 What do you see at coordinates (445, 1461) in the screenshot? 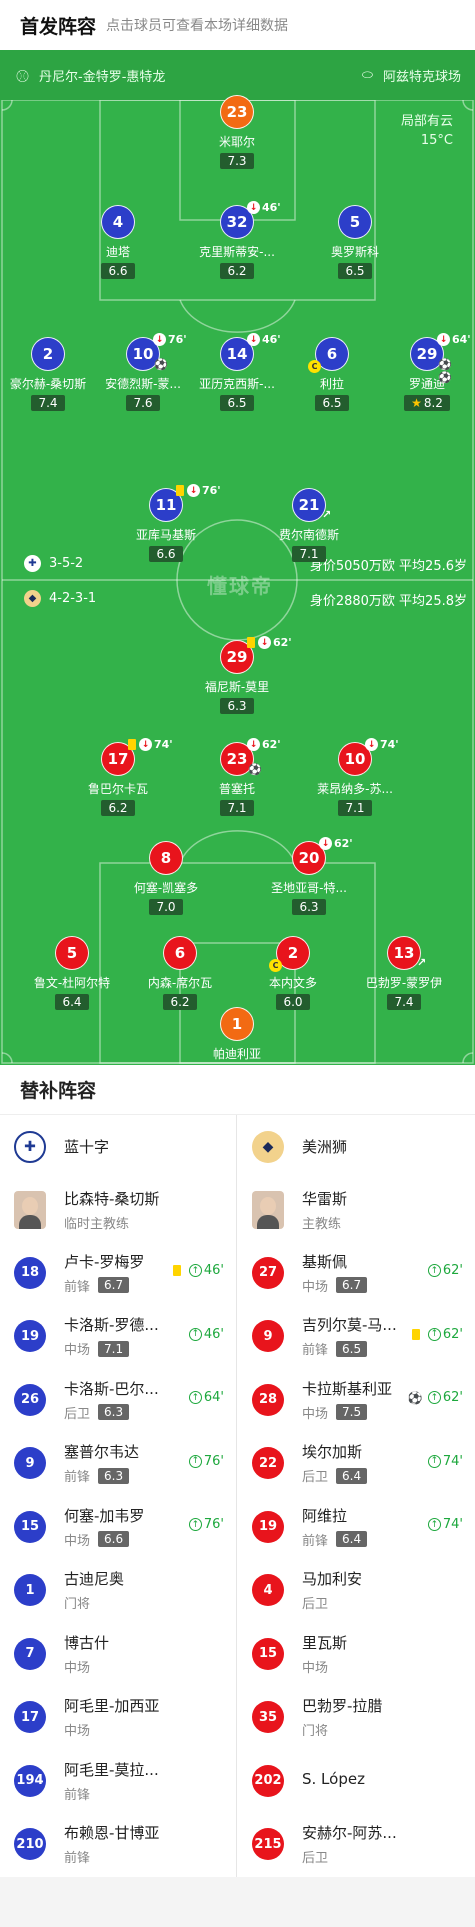
I see `sub-event: ↑ 74'` at bounding box center [445, 1461].